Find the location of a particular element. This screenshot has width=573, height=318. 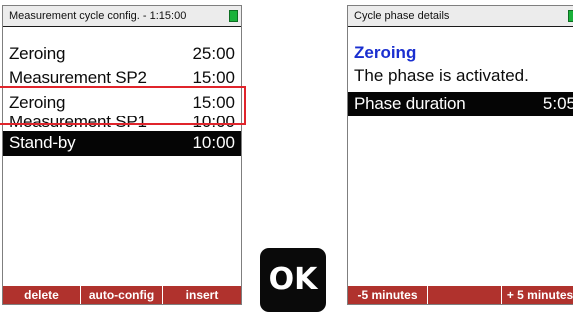

phase-status-text: The phase is activated. is located at coordinates (441, 75).